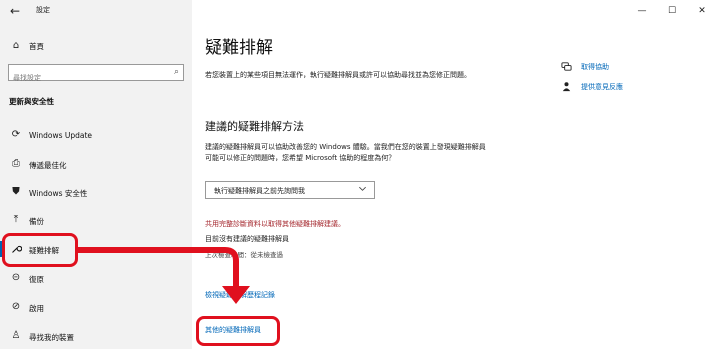 This screenshot has height=349, width=720. Describe the element at coordinates (43, 10) in the screenshot. I see `app-title: 設定` at that location.